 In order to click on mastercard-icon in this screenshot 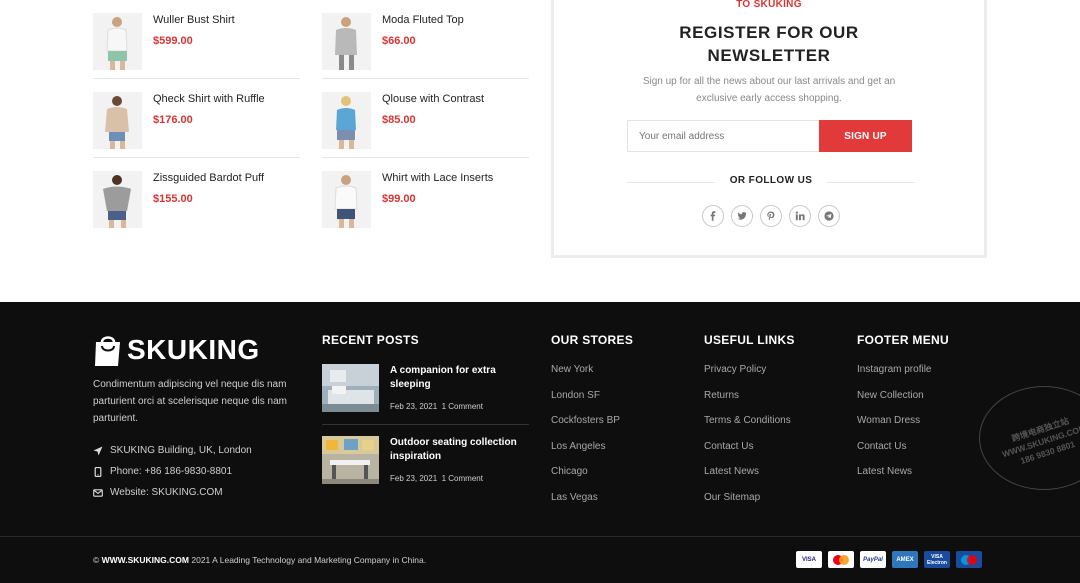, I will do `click(841, 559)`.